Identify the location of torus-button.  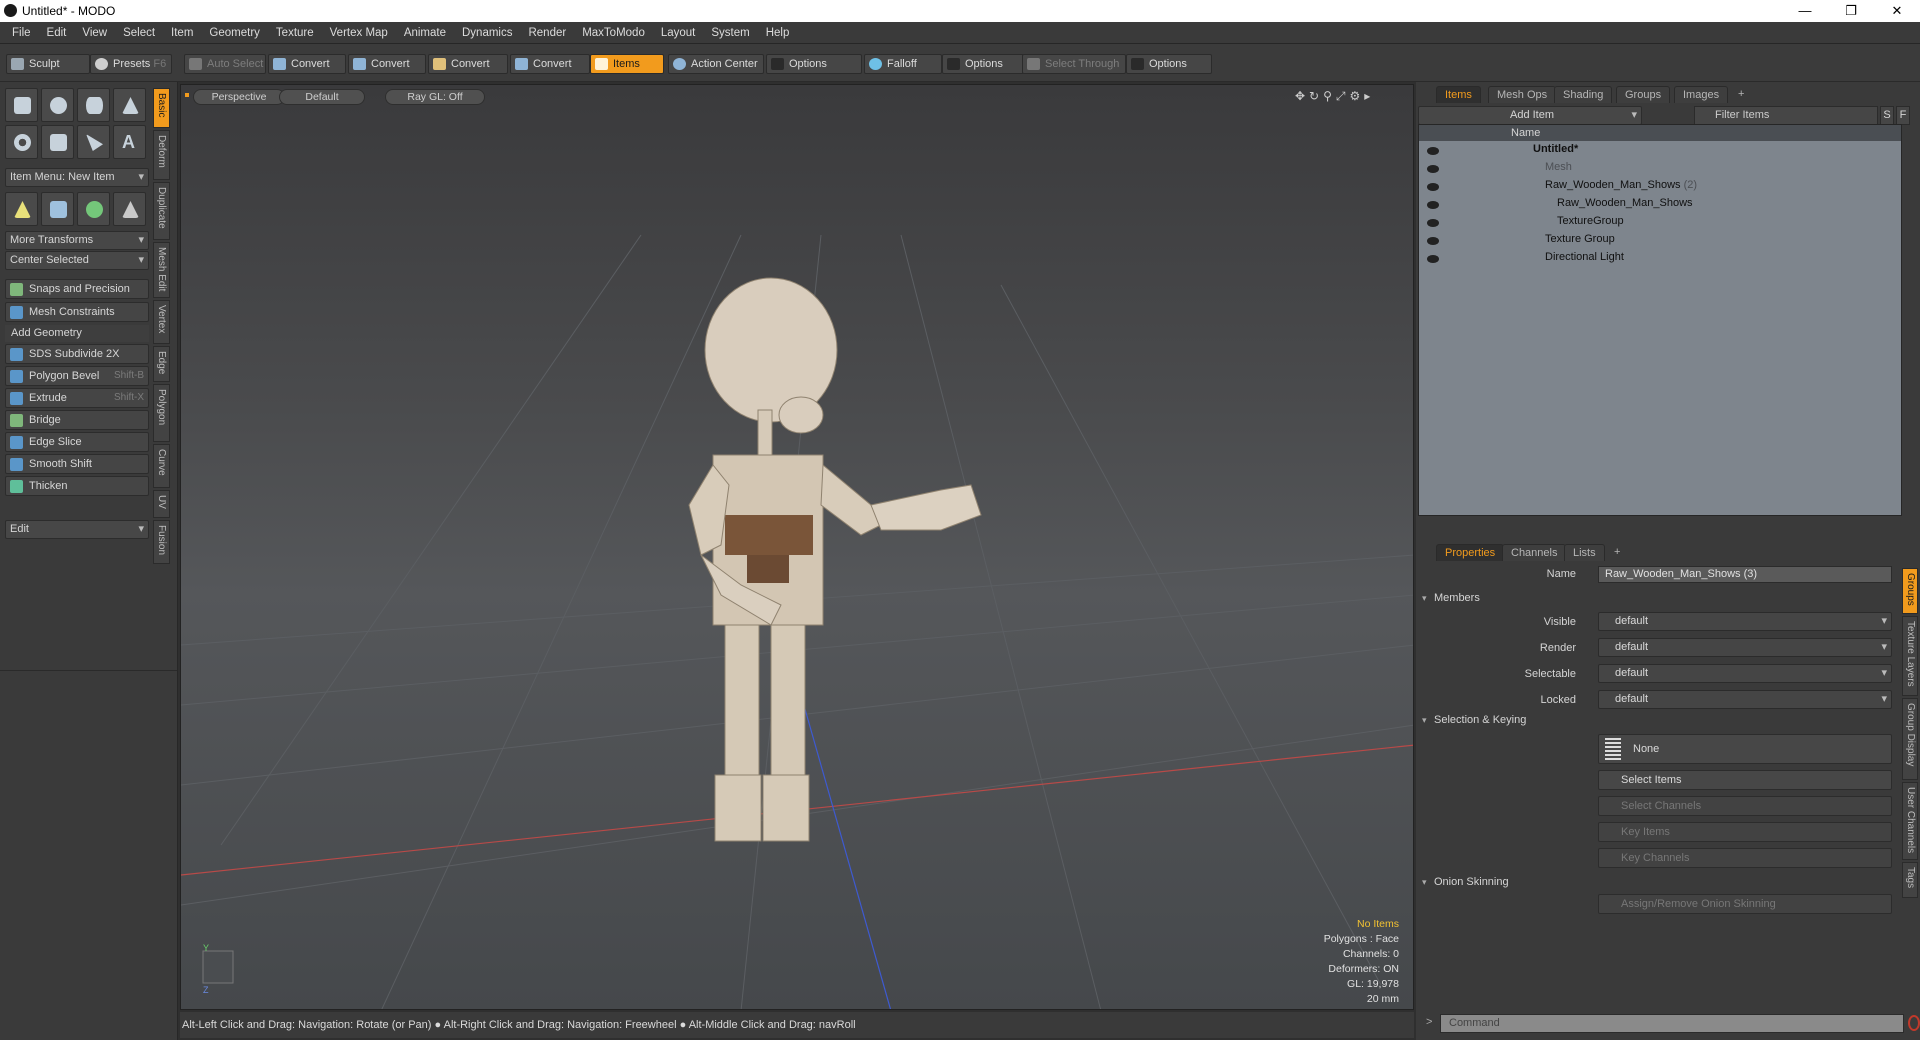
(21, 142).